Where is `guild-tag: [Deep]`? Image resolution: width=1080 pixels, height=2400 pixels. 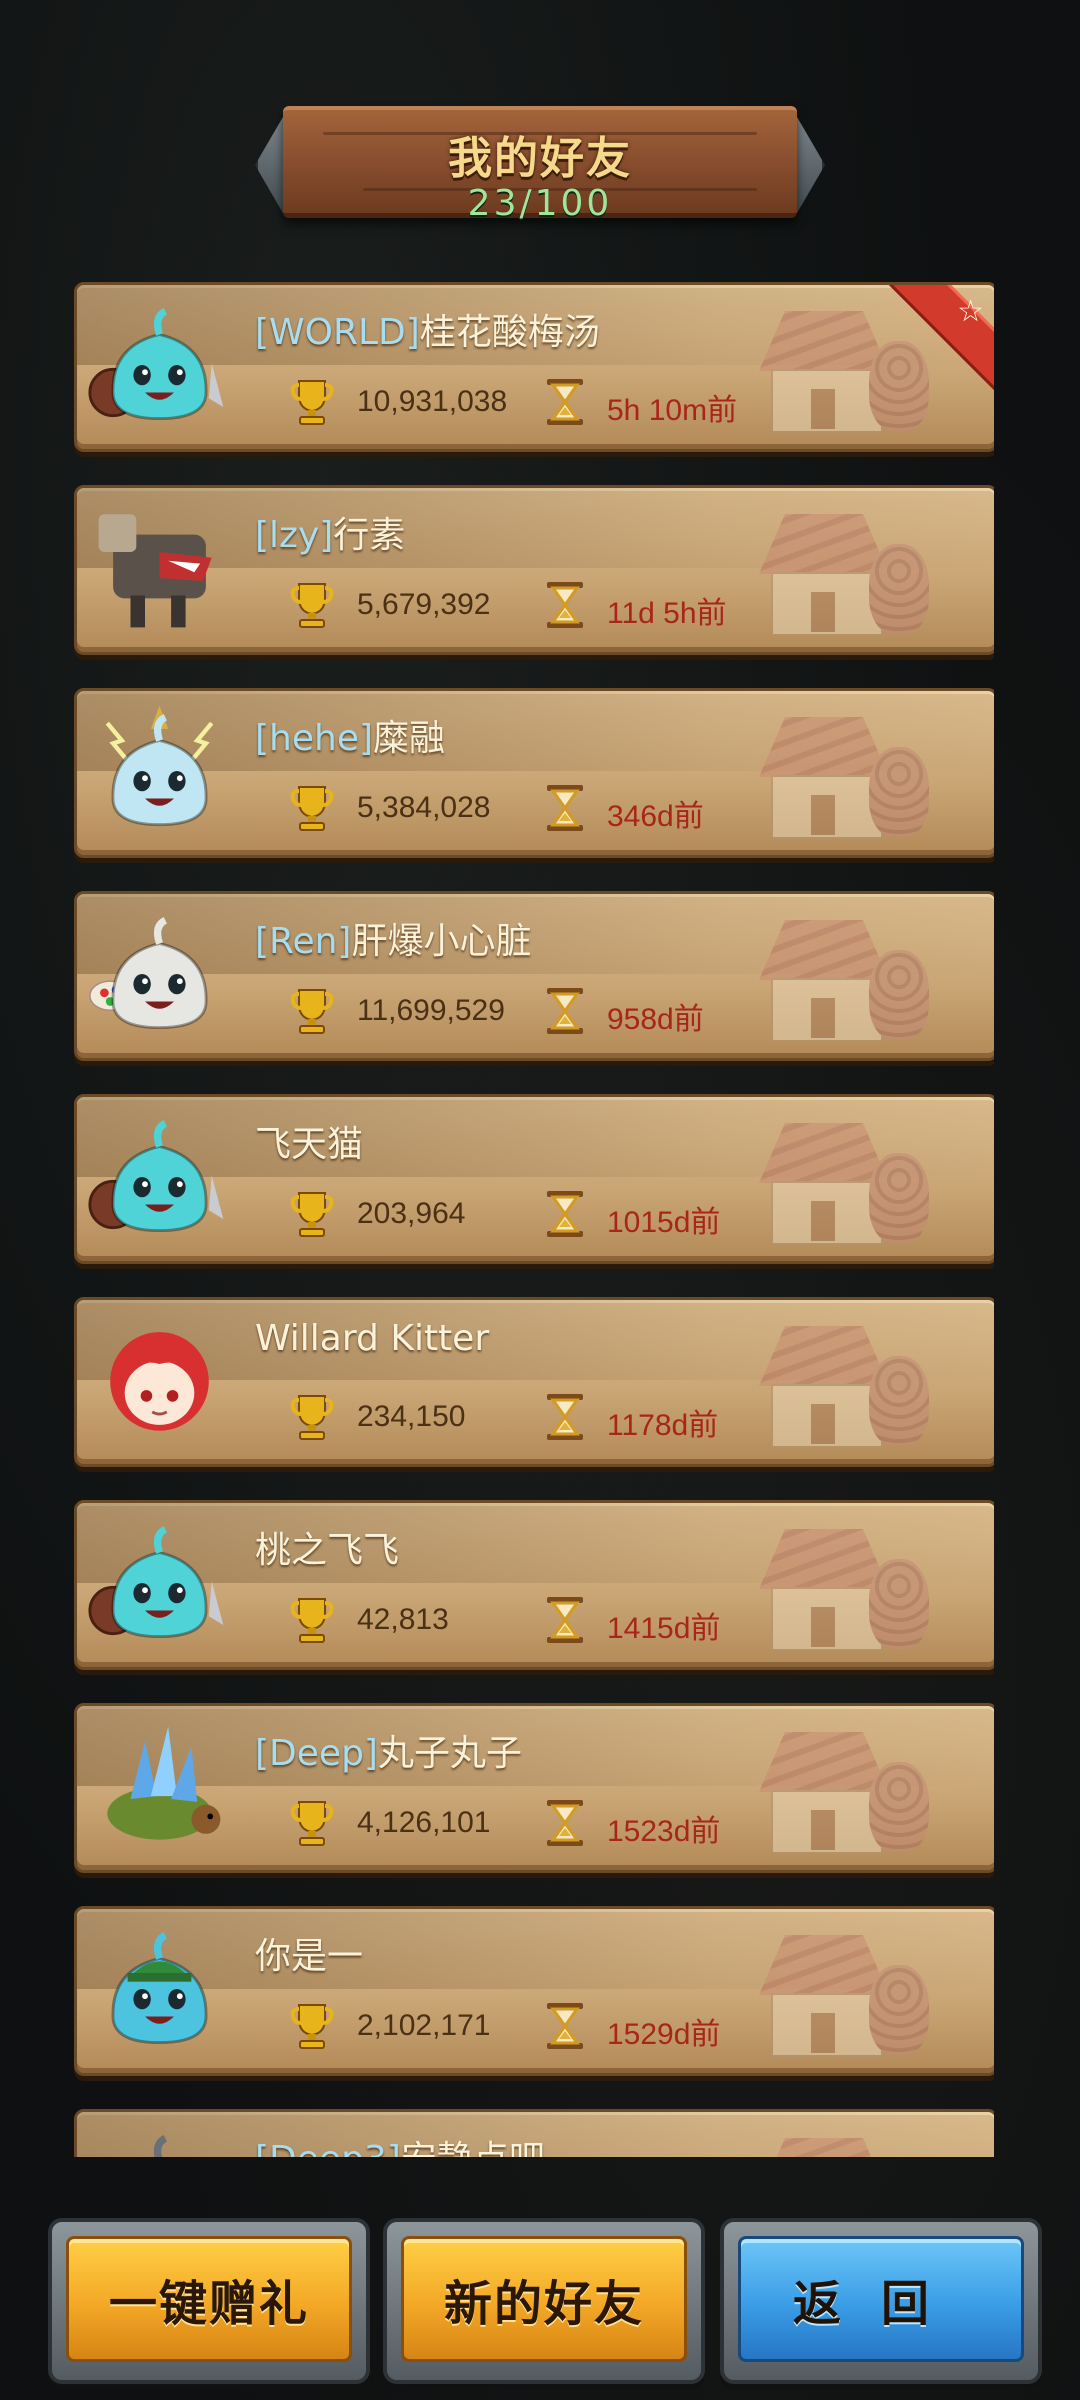
guild-tag: [Deep] is located at coordinates (316, 1753).